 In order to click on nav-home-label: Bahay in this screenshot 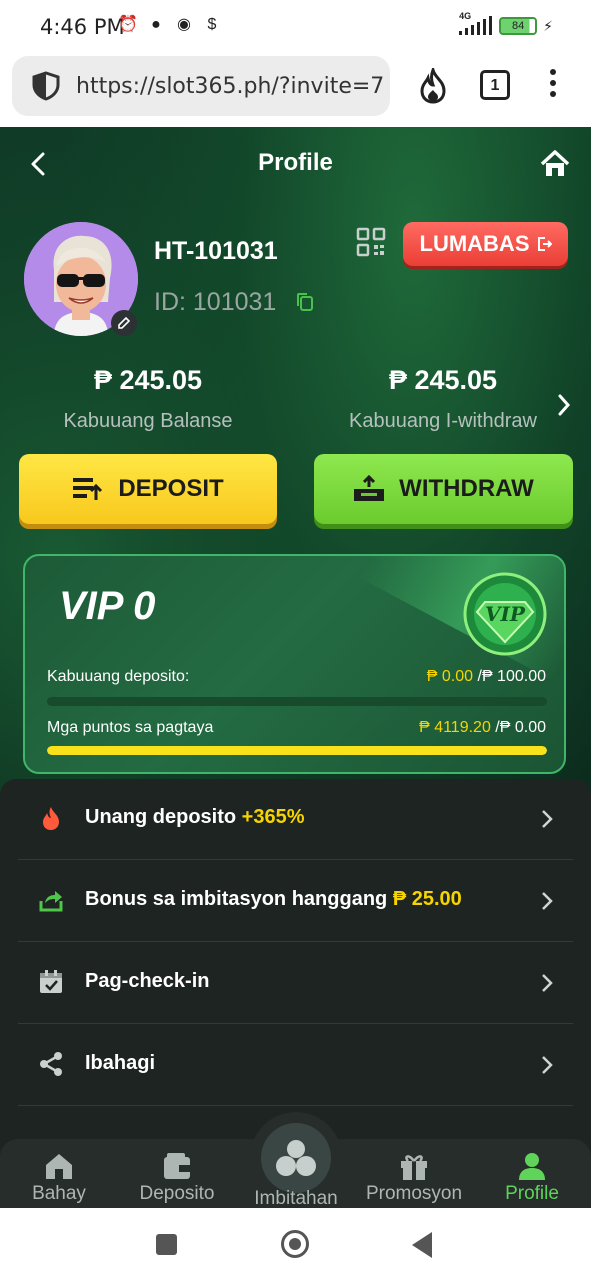, I will do `click(59, 1193)`.